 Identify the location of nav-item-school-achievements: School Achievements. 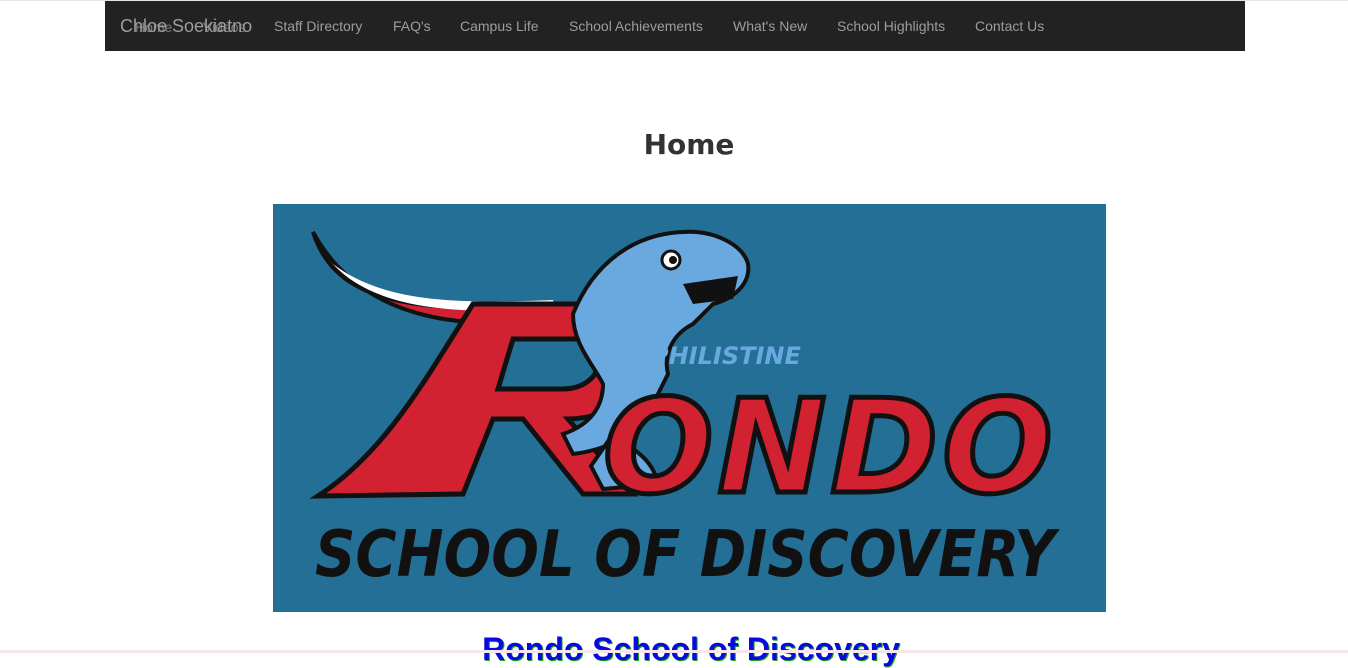
(636, 26).